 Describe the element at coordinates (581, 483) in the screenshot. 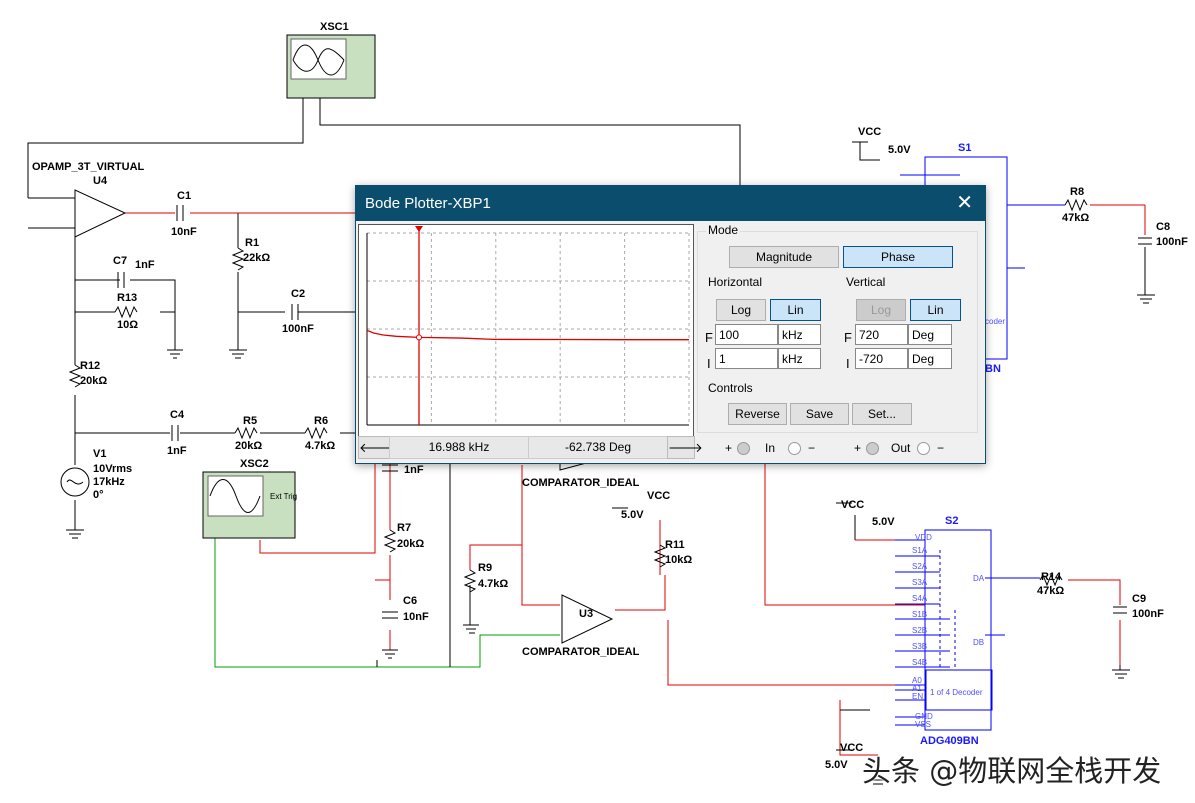

I see `comparator1-label: COMPARATOR_IDEAL` at that location.